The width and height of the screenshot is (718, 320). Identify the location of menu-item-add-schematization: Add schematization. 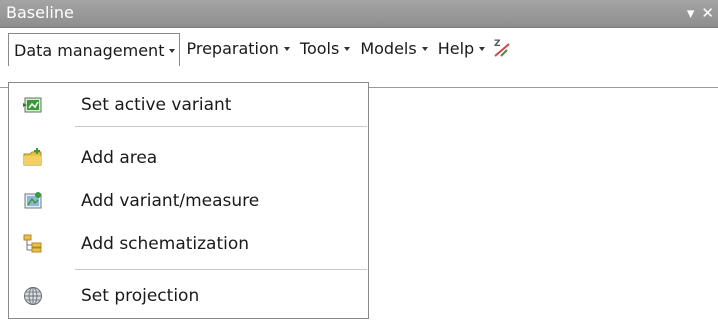
(188, 244).